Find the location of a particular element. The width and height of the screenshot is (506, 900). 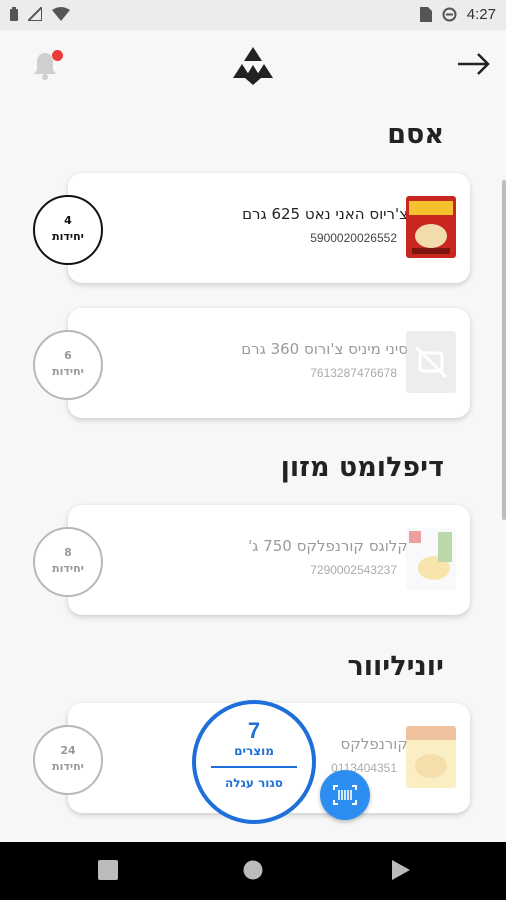

arrow-right-icon is located at coordinates (474, 64).